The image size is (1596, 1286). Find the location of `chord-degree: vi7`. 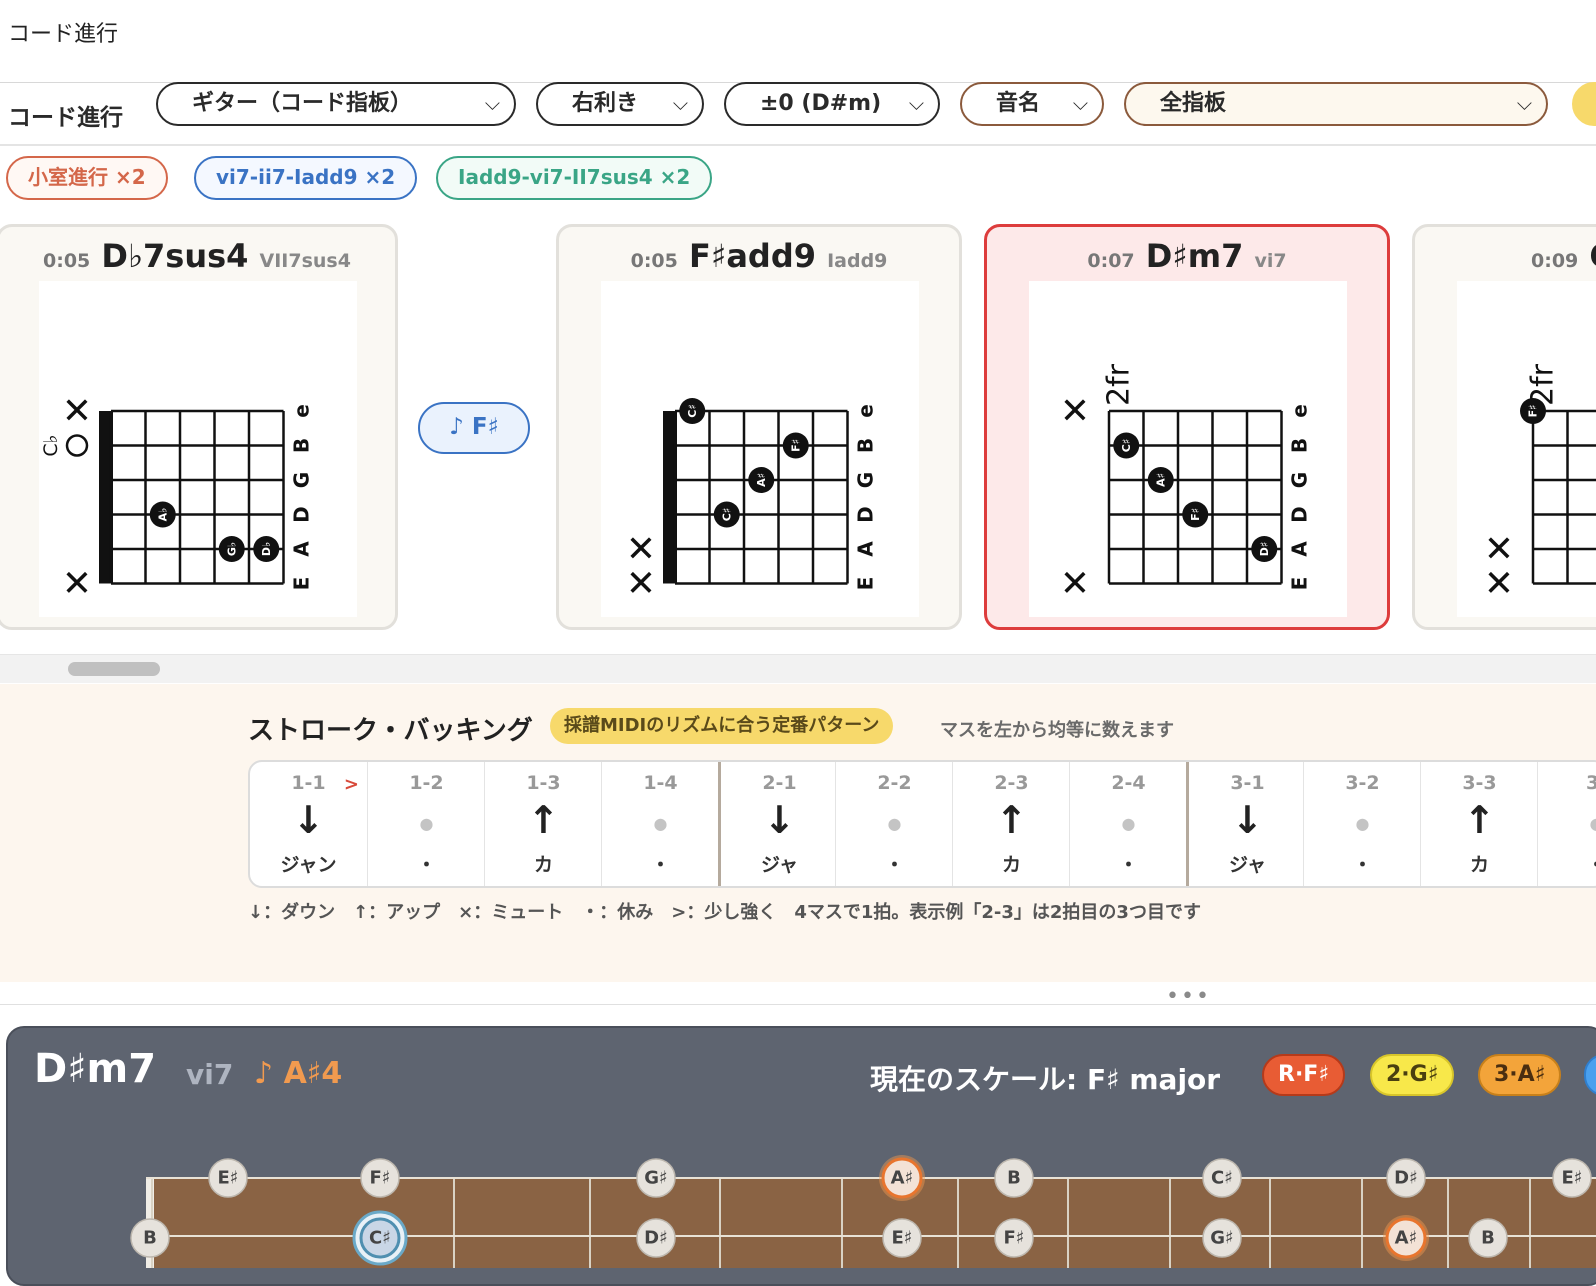

chord-degree: vi7 is located at coordinates (1270, 261).